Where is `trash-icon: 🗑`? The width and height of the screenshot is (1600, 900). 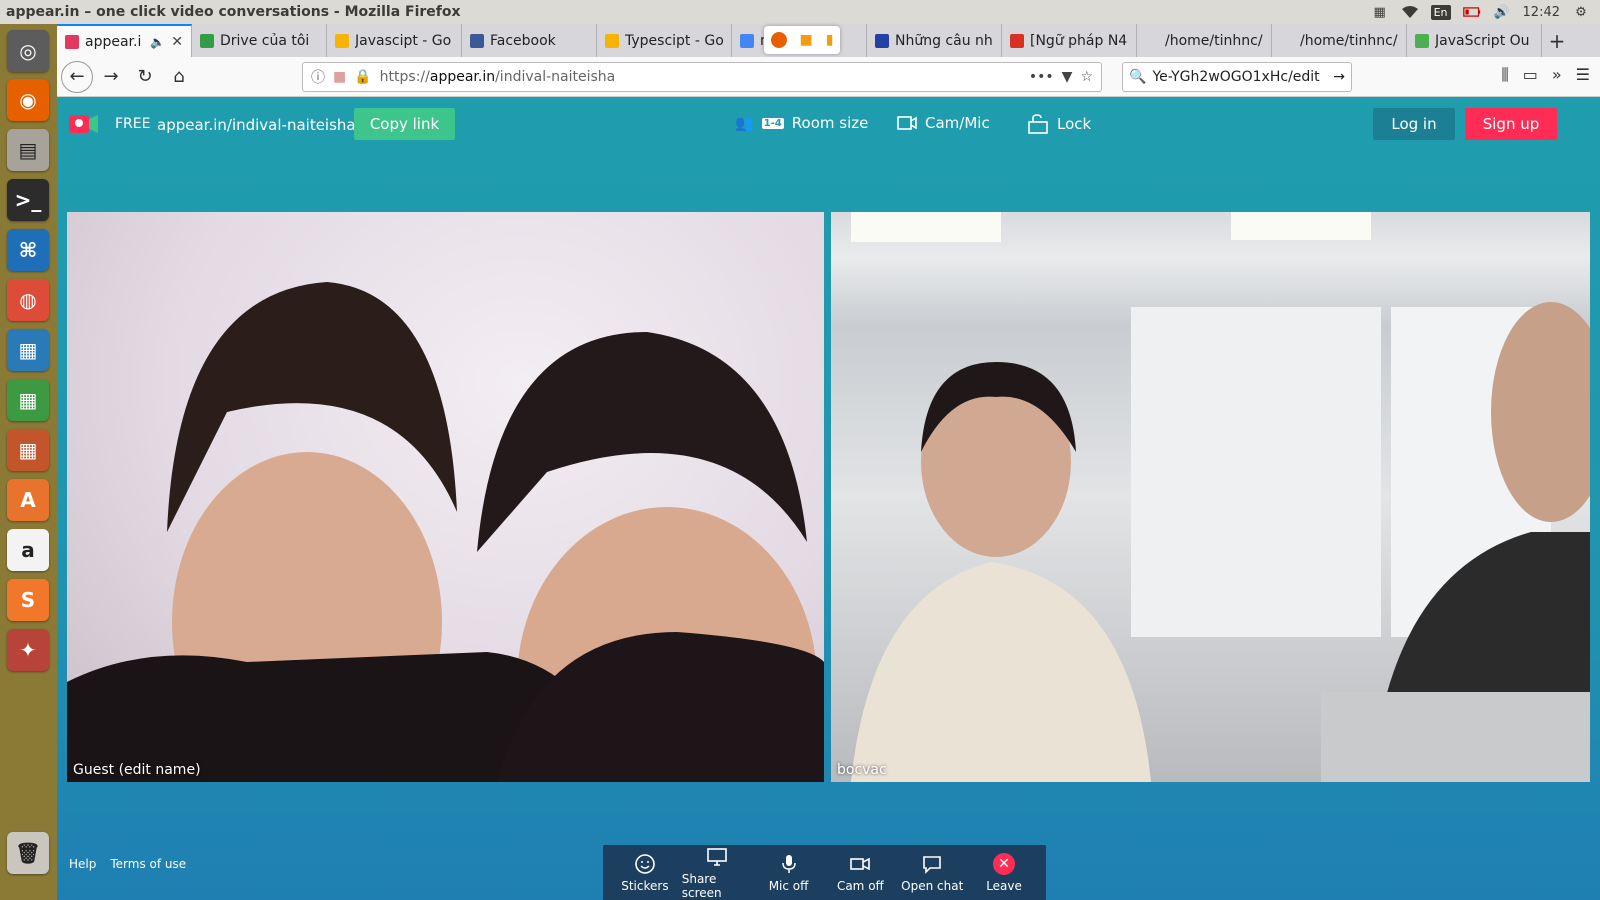 trash-icon: 🗑 is located at coordinates (28, 853).